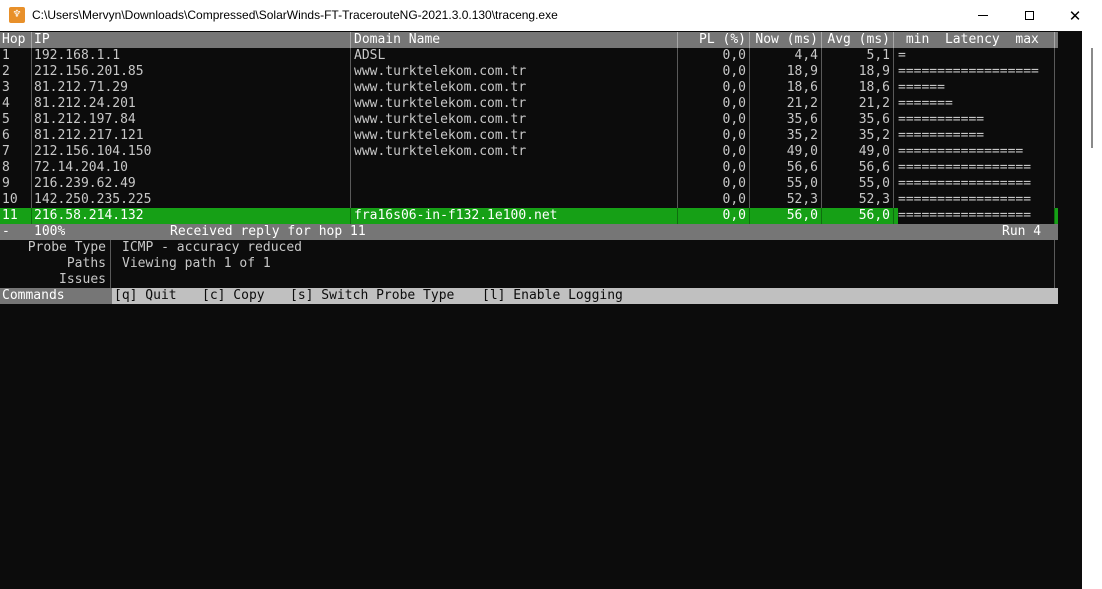 Image resolution: width=1102 pixels, height=589 pixels. I want to click on now-ms-cell: 52,3, so click(802, 199).